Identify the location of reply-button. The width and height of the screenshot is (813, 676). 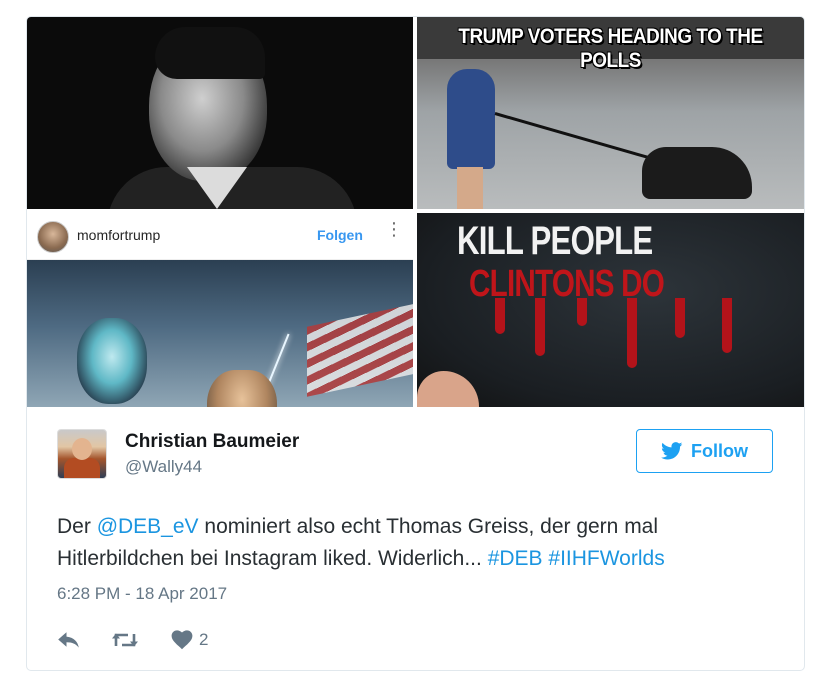
(70, 640).